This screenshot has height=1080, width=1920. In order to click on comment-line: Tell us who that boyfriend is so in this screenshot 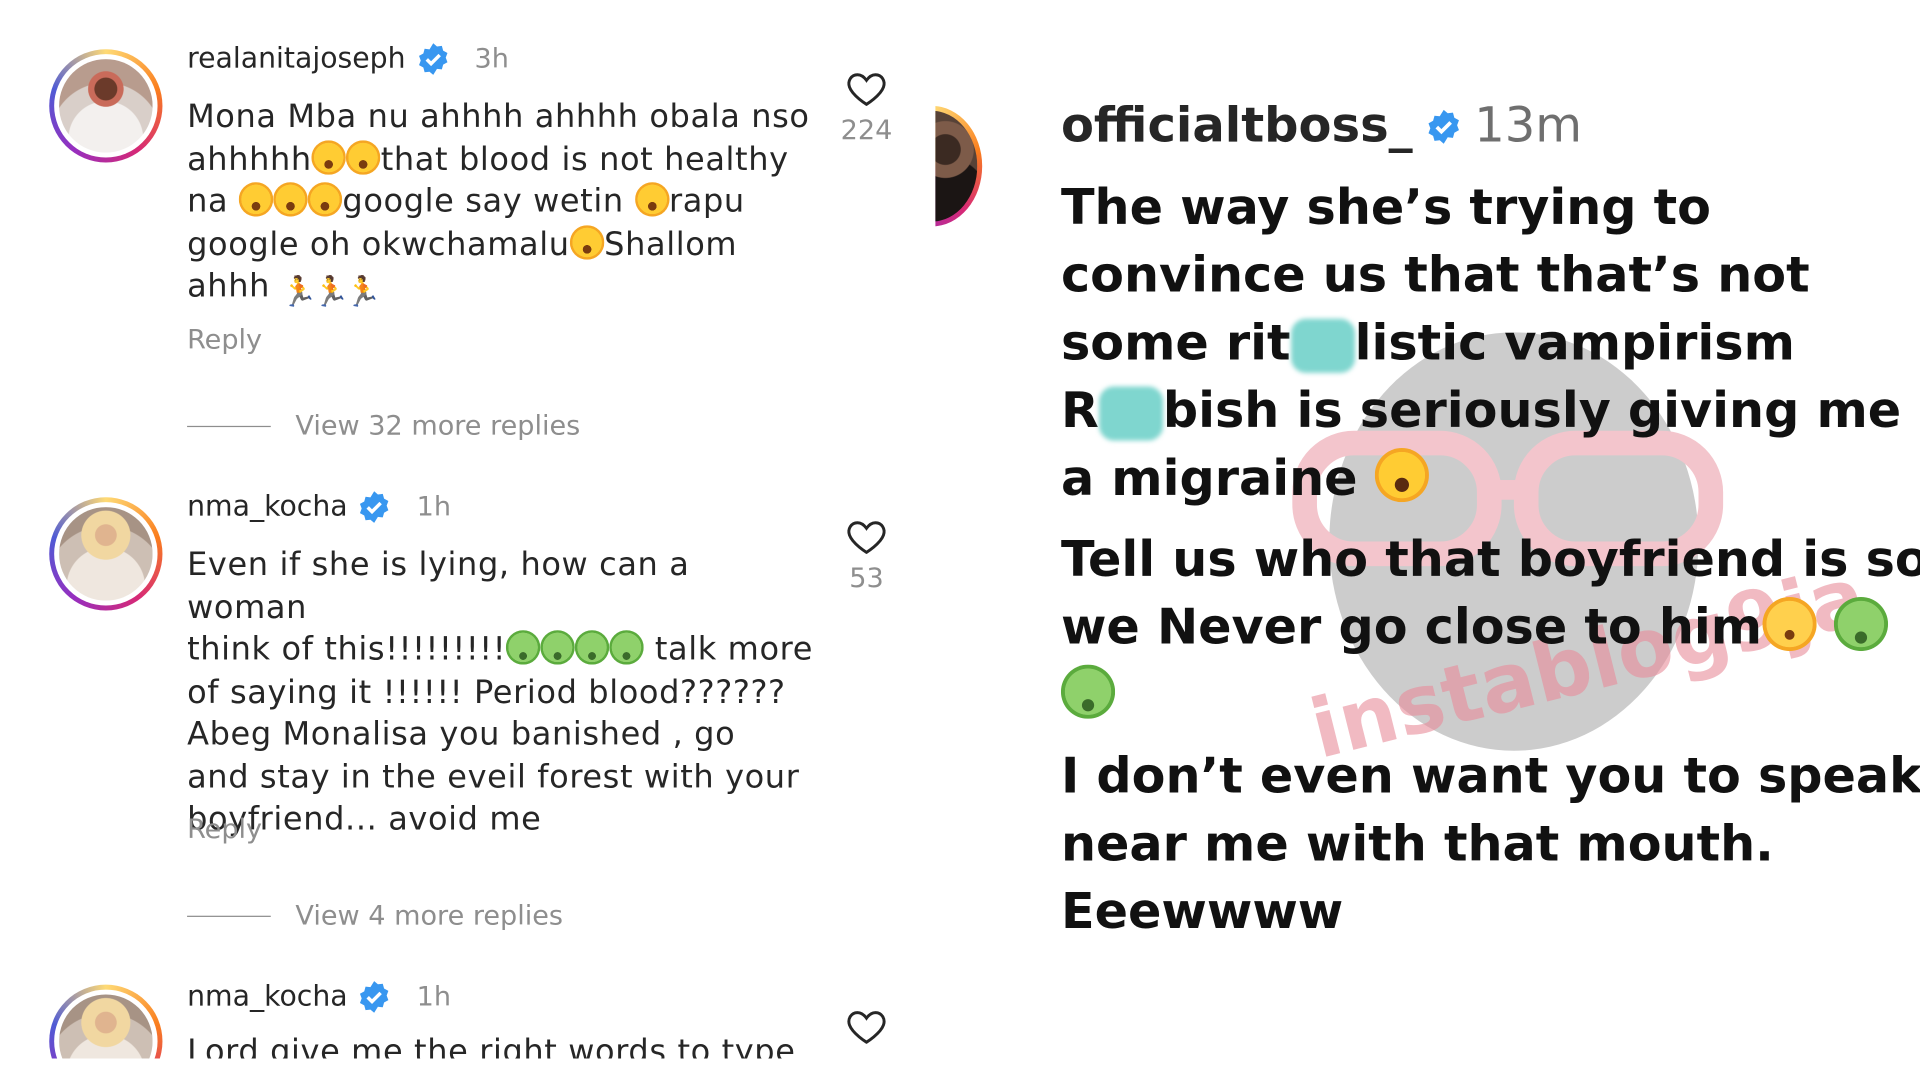, I will do `click(1490, 560)`.